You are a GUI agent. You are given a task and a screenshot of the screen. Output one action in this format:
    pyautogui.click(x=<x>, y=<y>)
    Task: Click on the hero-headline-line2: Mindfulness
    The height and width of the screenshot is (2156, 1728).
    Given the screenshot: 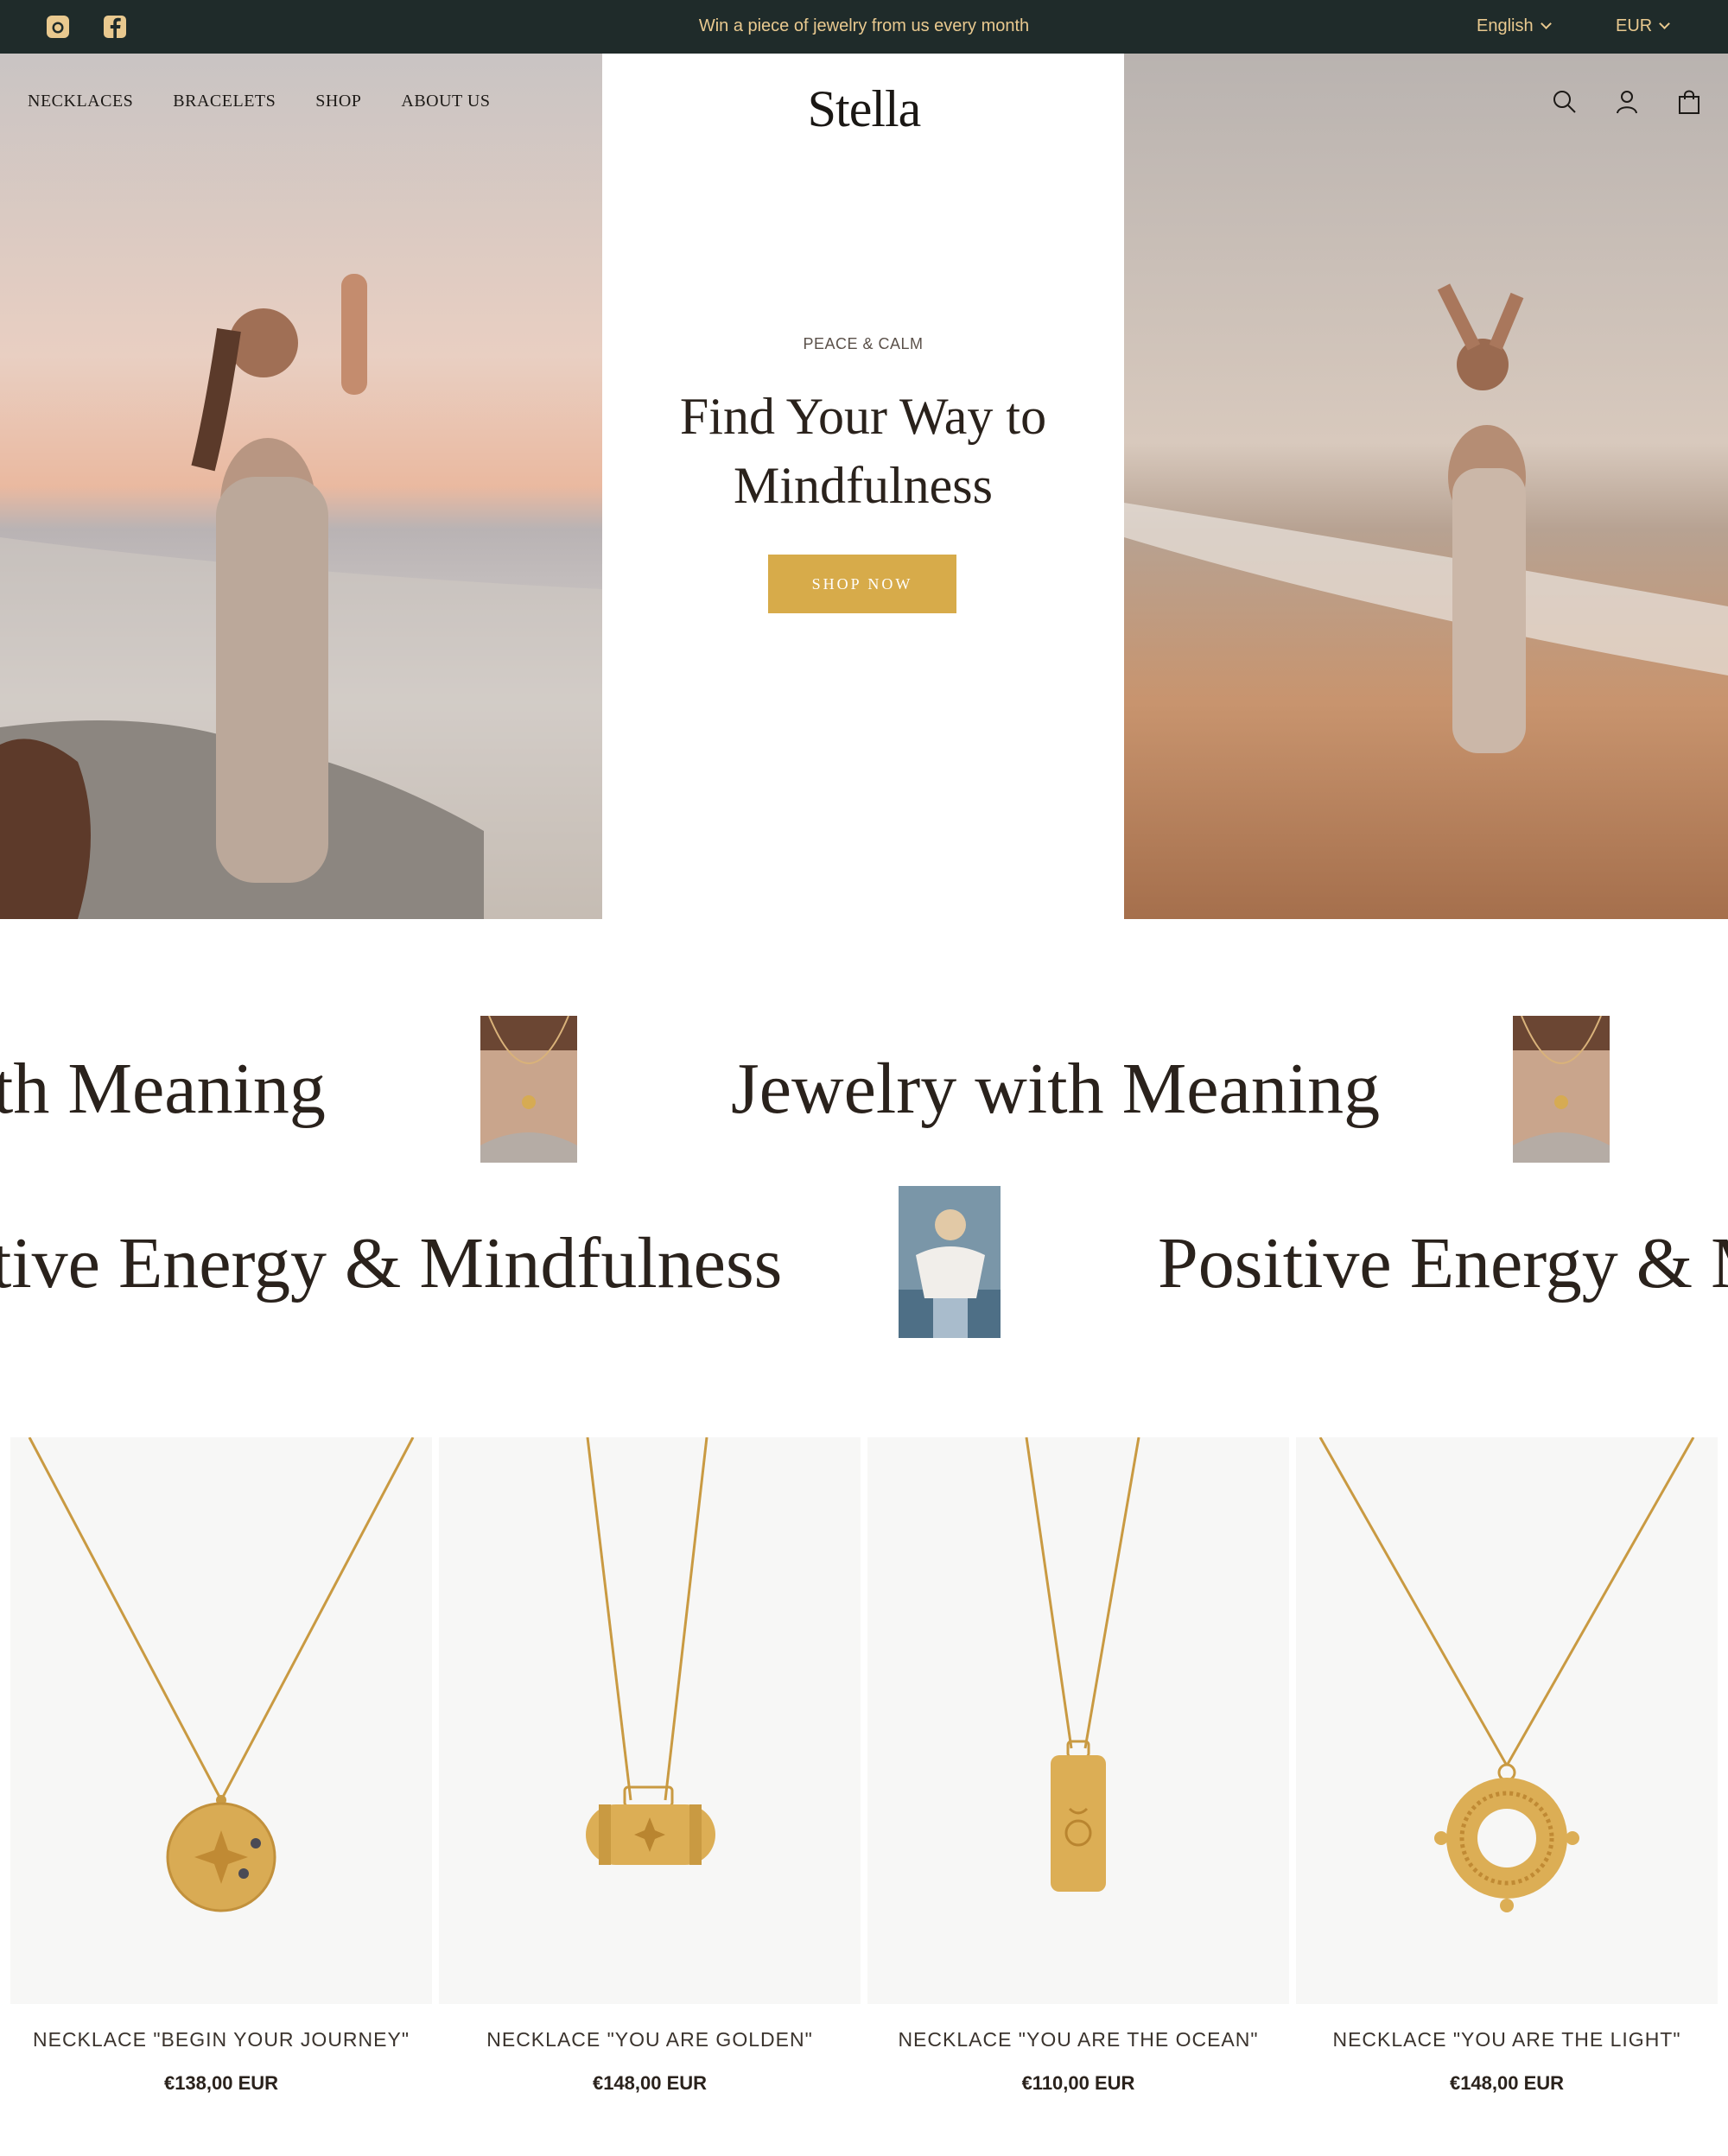 What is the action you would take?
    pyautogui.click(x=863, y=485)
    